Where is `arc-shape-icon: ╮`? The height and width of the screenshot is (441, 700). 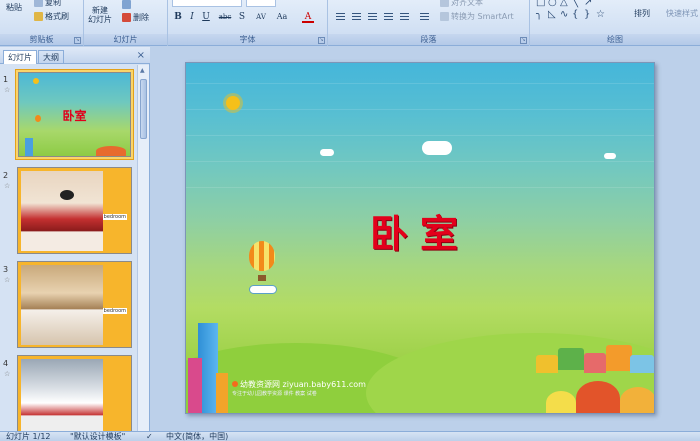 arc-shape-icon: ╮ is located at coordinates (539, 14).